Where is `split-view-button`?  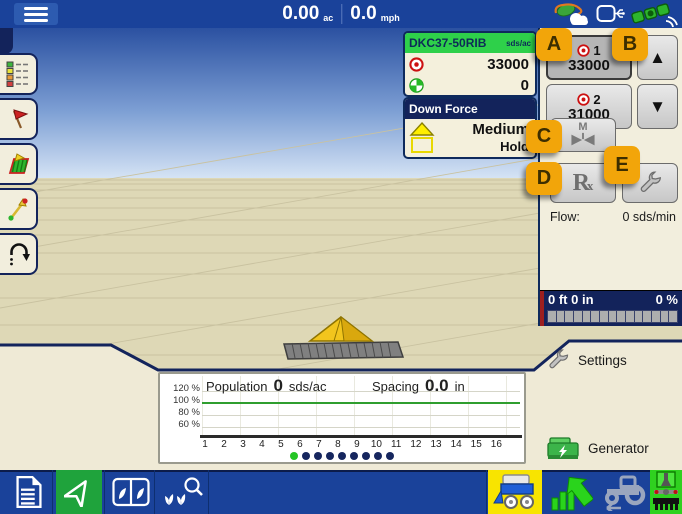
split-view-button is located at coordinates (131, 492).